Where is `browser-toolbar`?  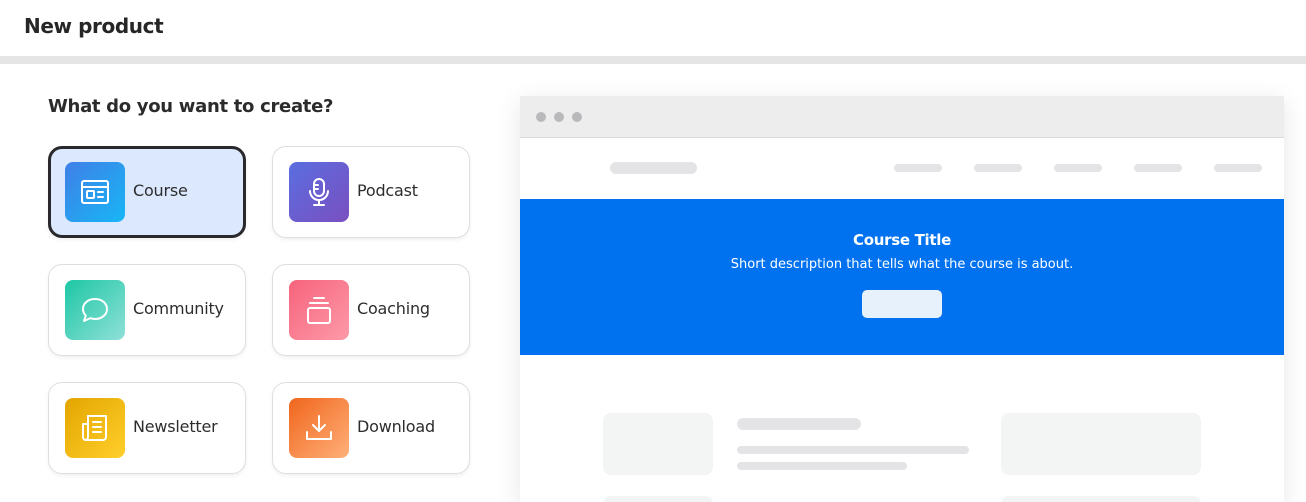
browser-toolbar is located at coordinates (902, 117).